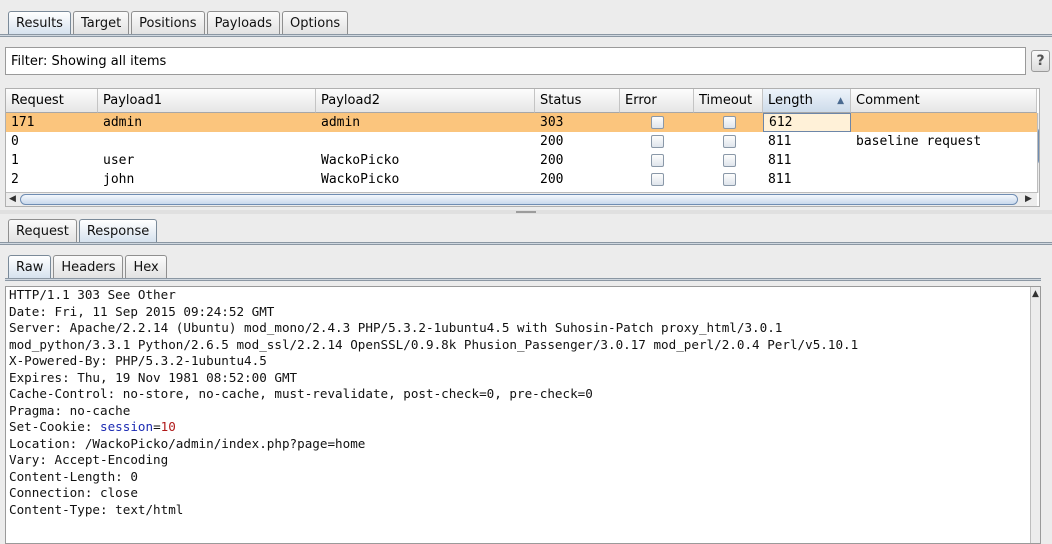 This screenshot has height=544, width=1052. What do you see at coordinates (70, 410) in the screenshot?
I see `response-line: Pragma: no-cache` at bounding box center [70, 410].